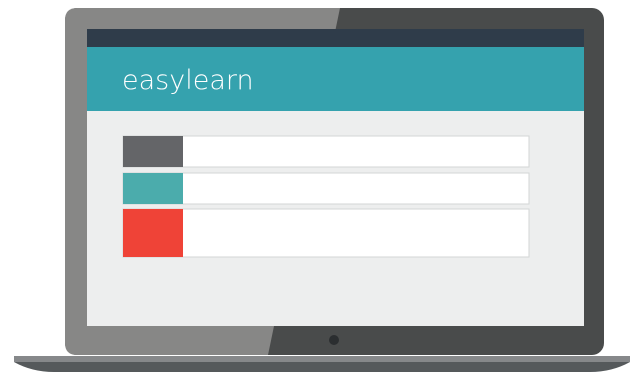 Image resolution: width=644 pixels, height=372 pixels. What do you see at coordinates (334, 340) in the screenshot?
I see `camera-icon` at bounding box center [334, 340].